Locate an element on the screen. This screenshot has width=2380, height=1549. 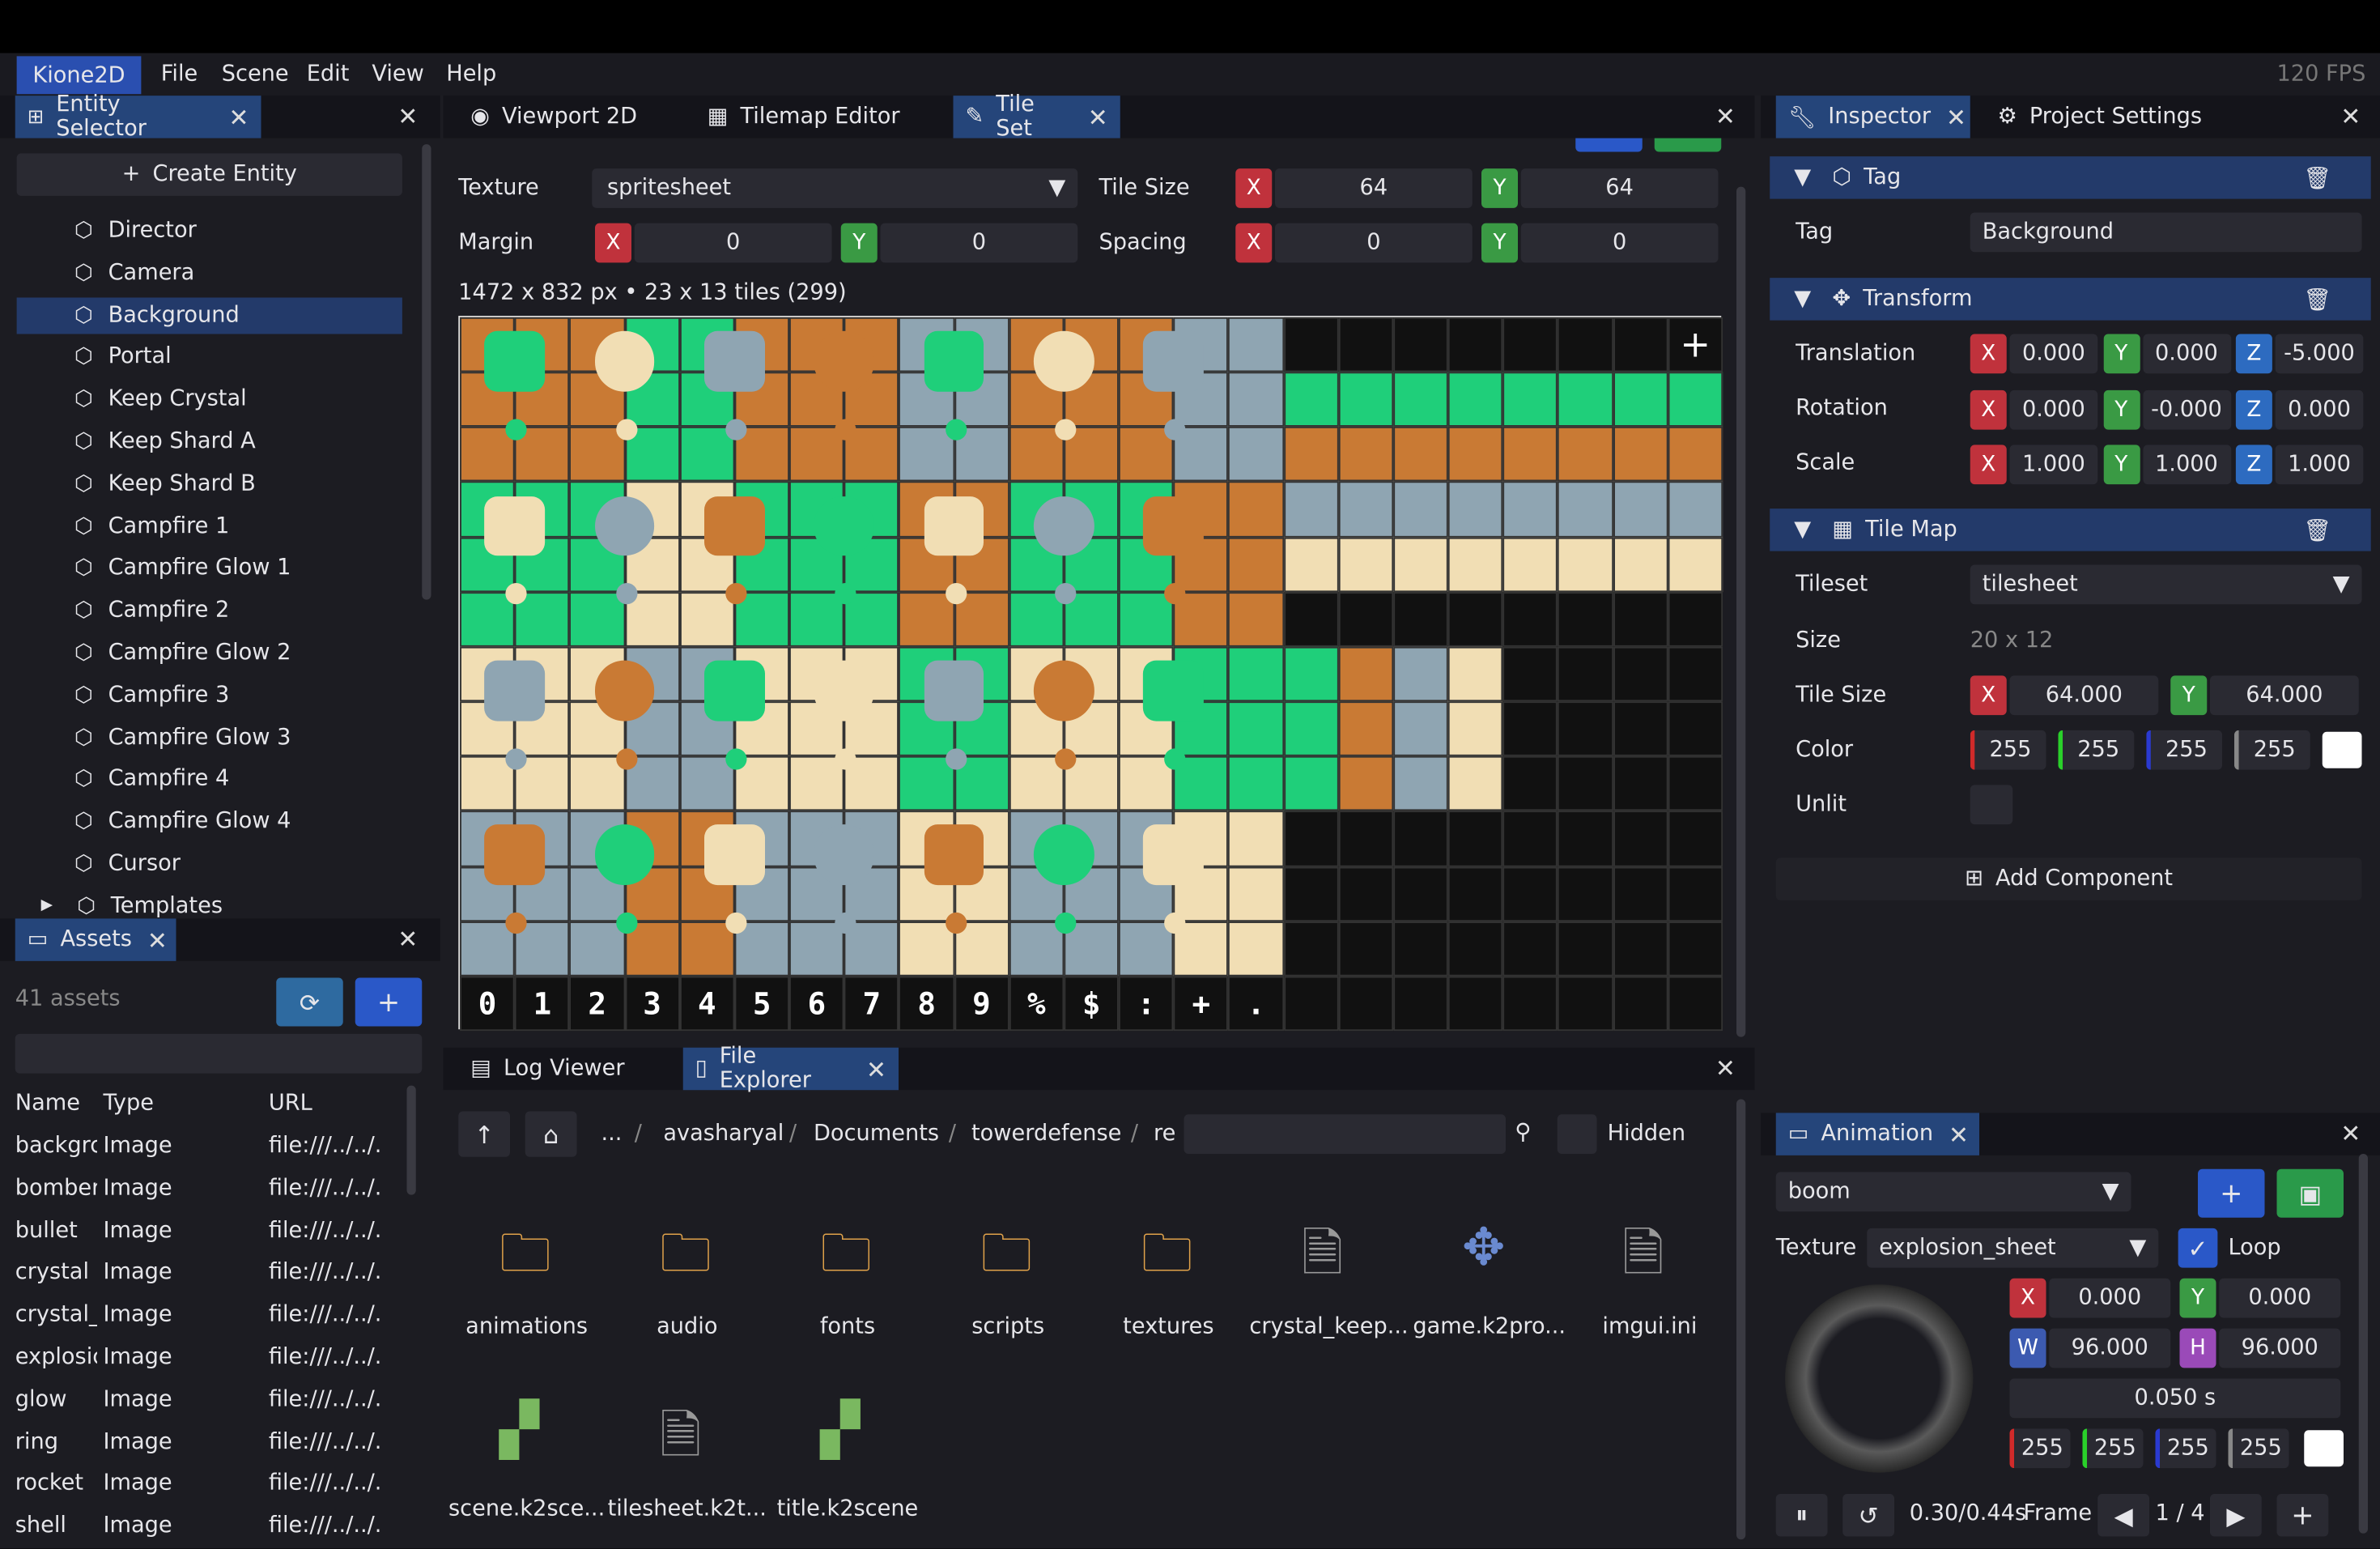
trash-icon: 🗑︎ is located at coordinates (2317, 177).